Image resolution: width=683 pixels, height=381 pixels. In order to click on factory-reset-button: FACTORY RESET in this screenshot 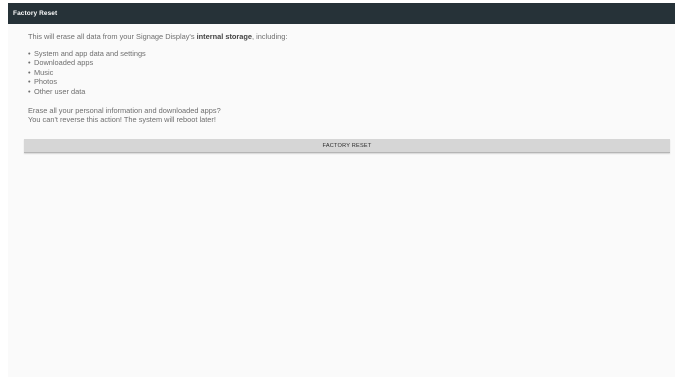, I will do `click(347, 146)`.